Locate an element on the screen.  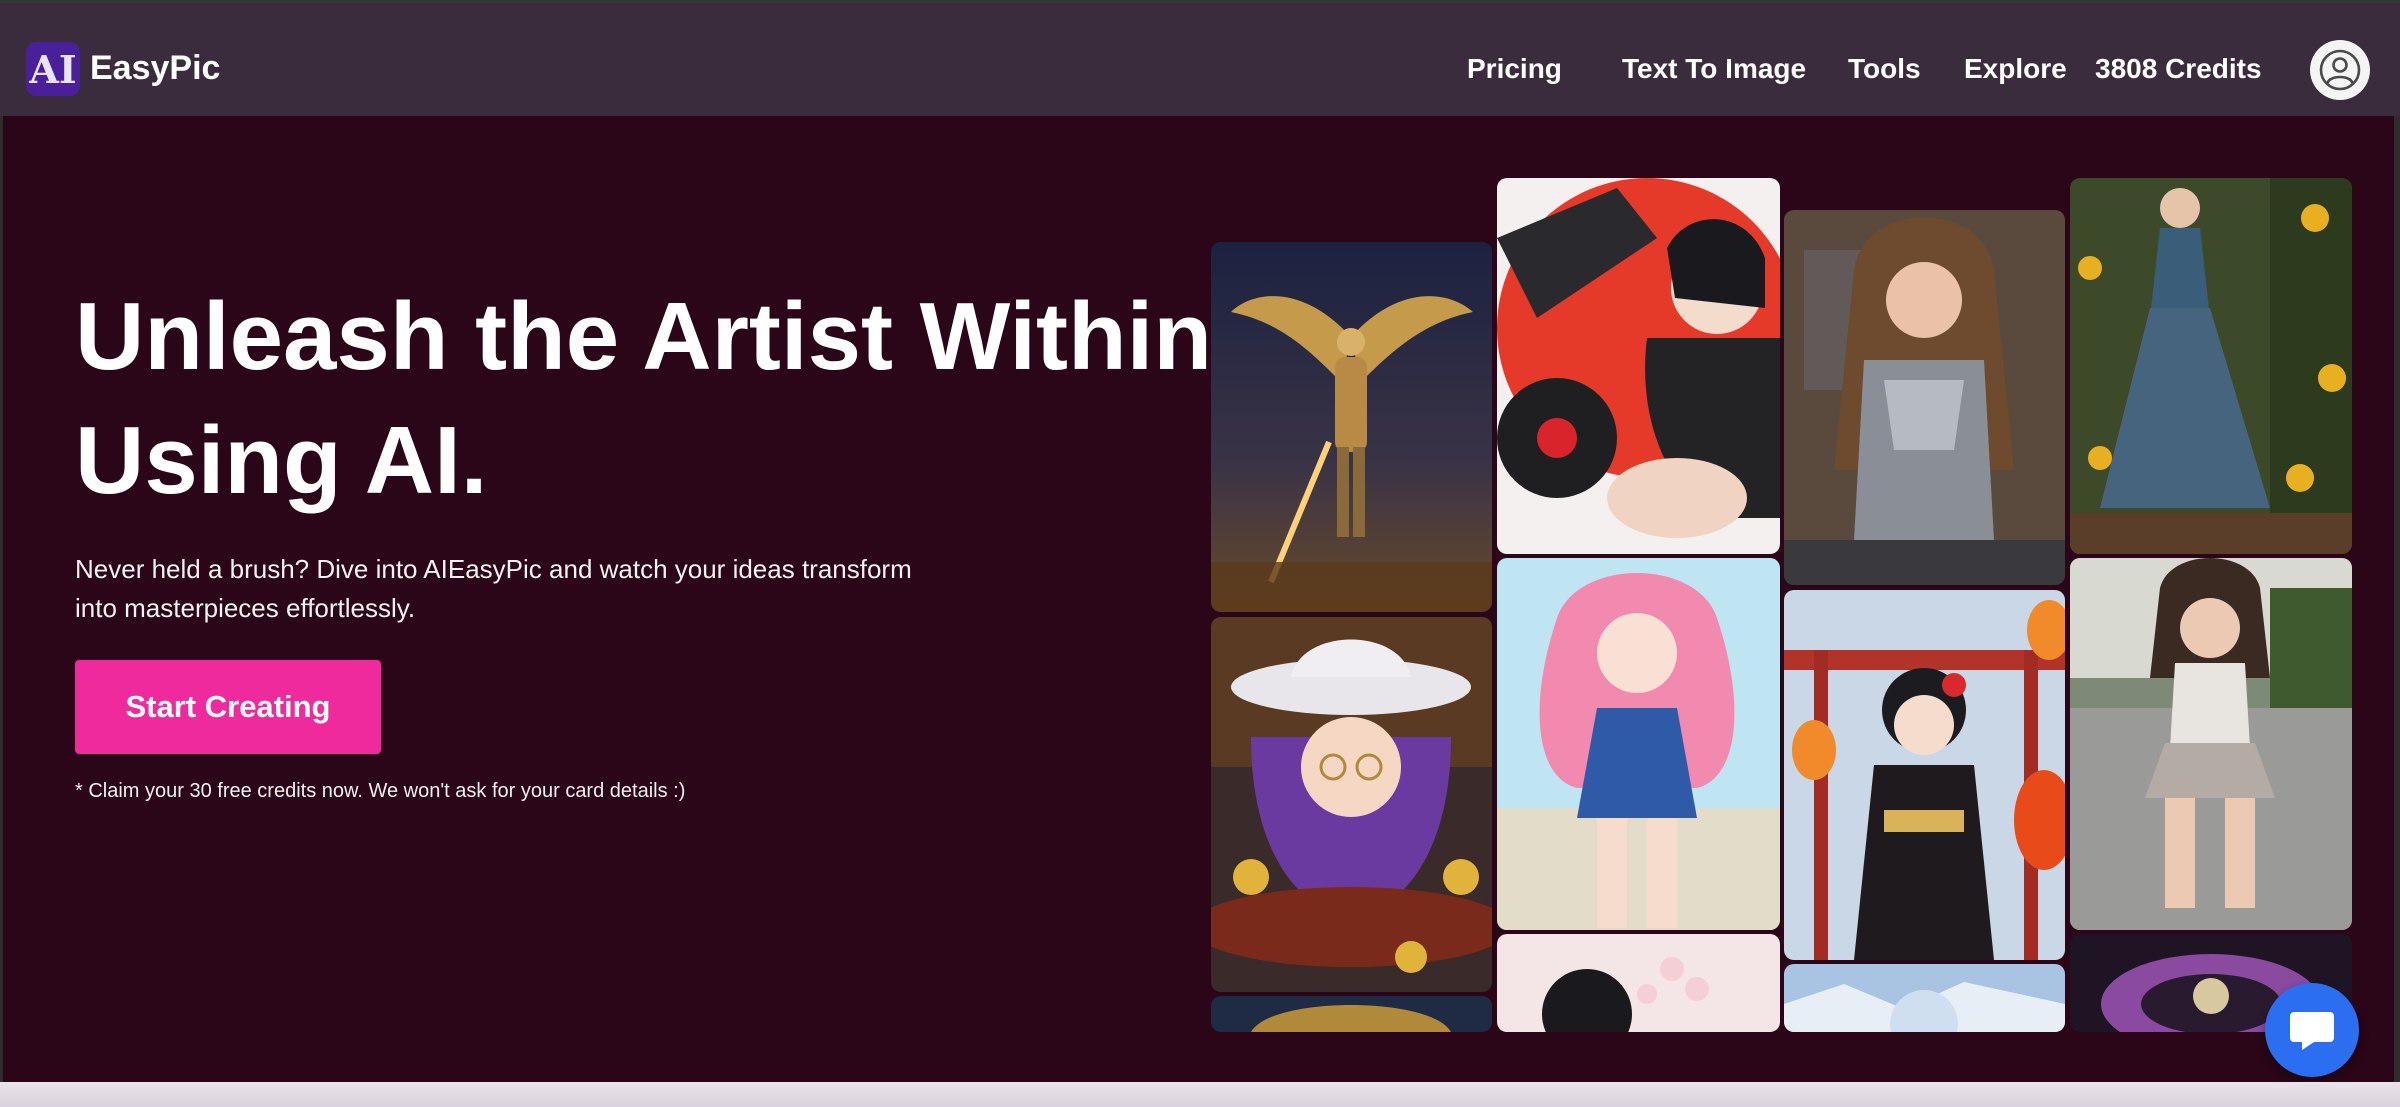
gallery-image-silver-hair-girl is located at coordinates (1924, 998).